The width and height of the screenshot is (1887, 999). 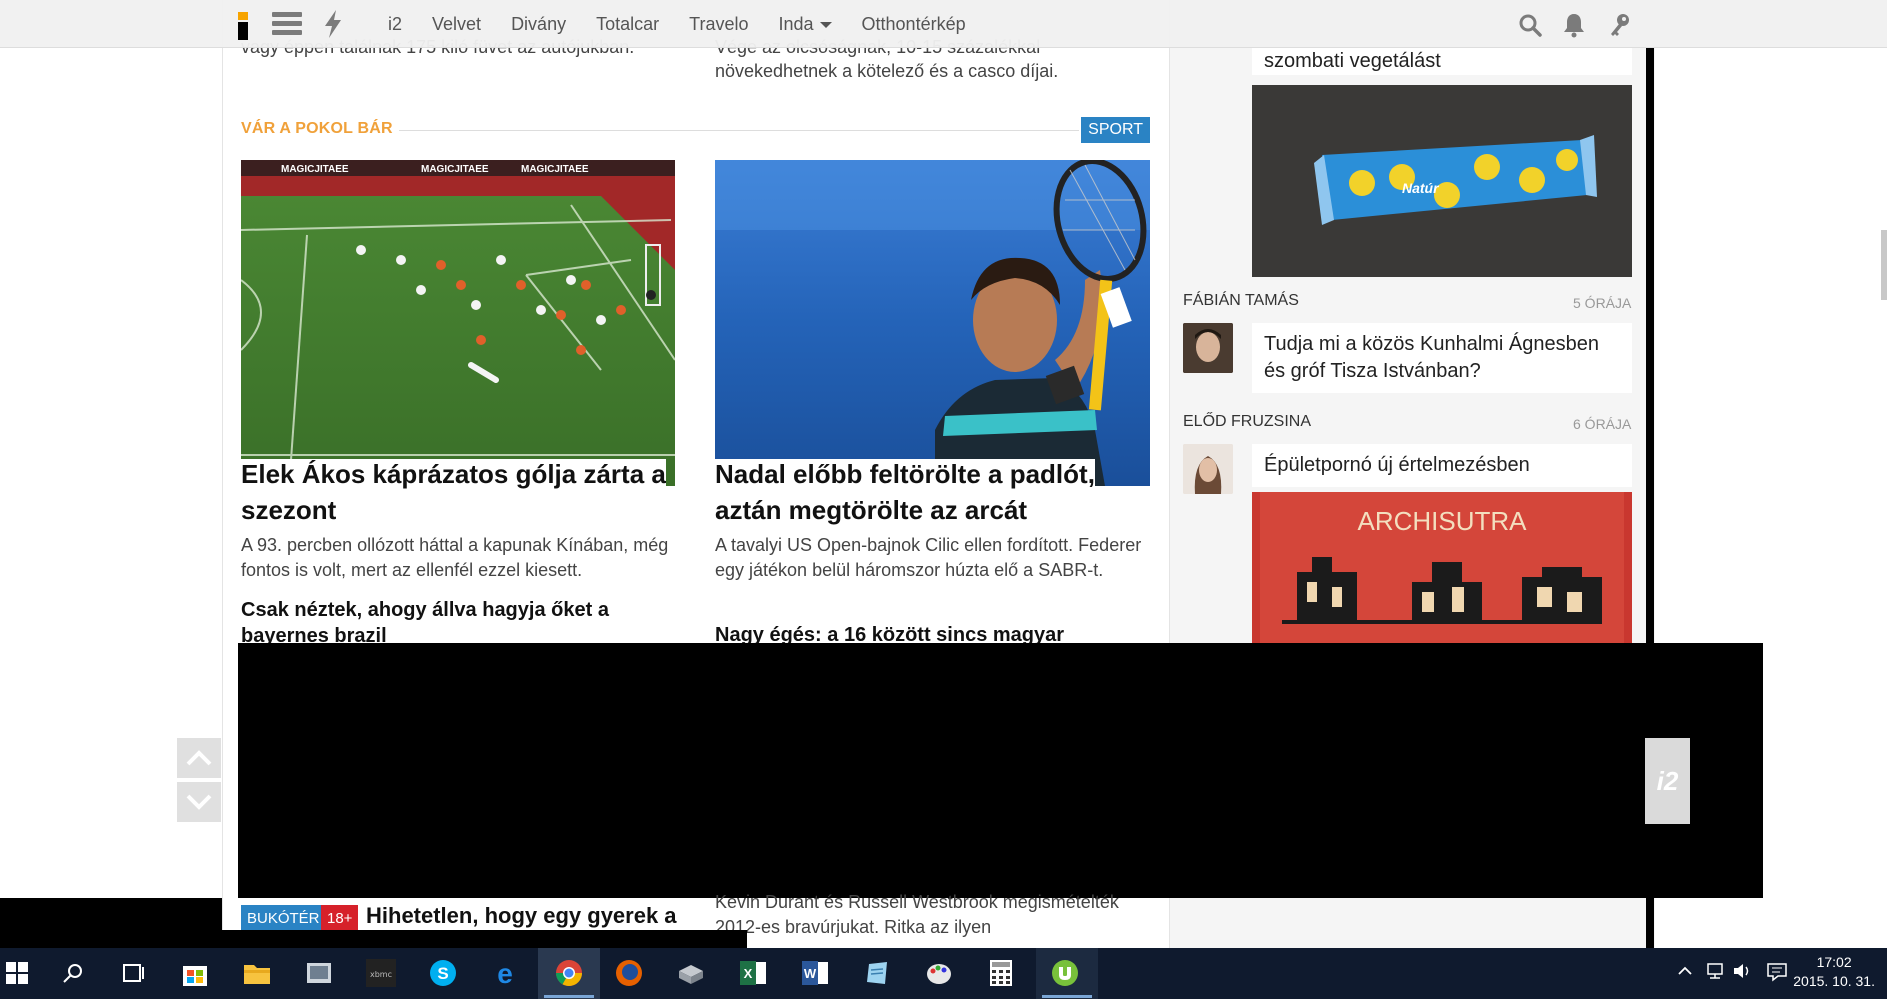 I want to click on notepad-icon, so click(x=877, y=973).